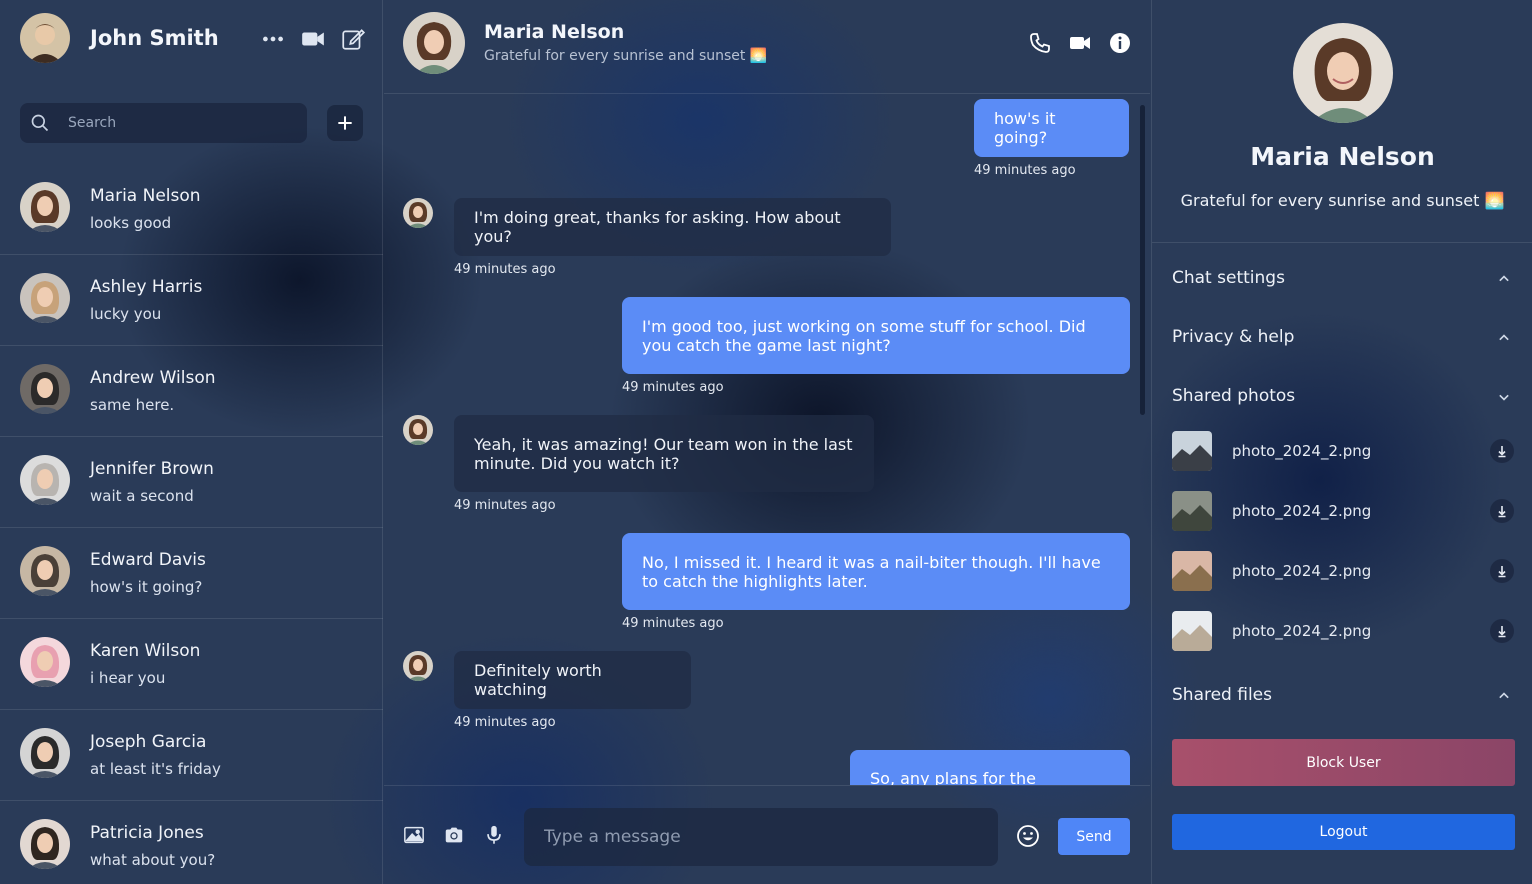  What do you see at coordinates (434, 43) in the screenshot?
I see `chat-contact-avatar` at bounding box center [434, 43].